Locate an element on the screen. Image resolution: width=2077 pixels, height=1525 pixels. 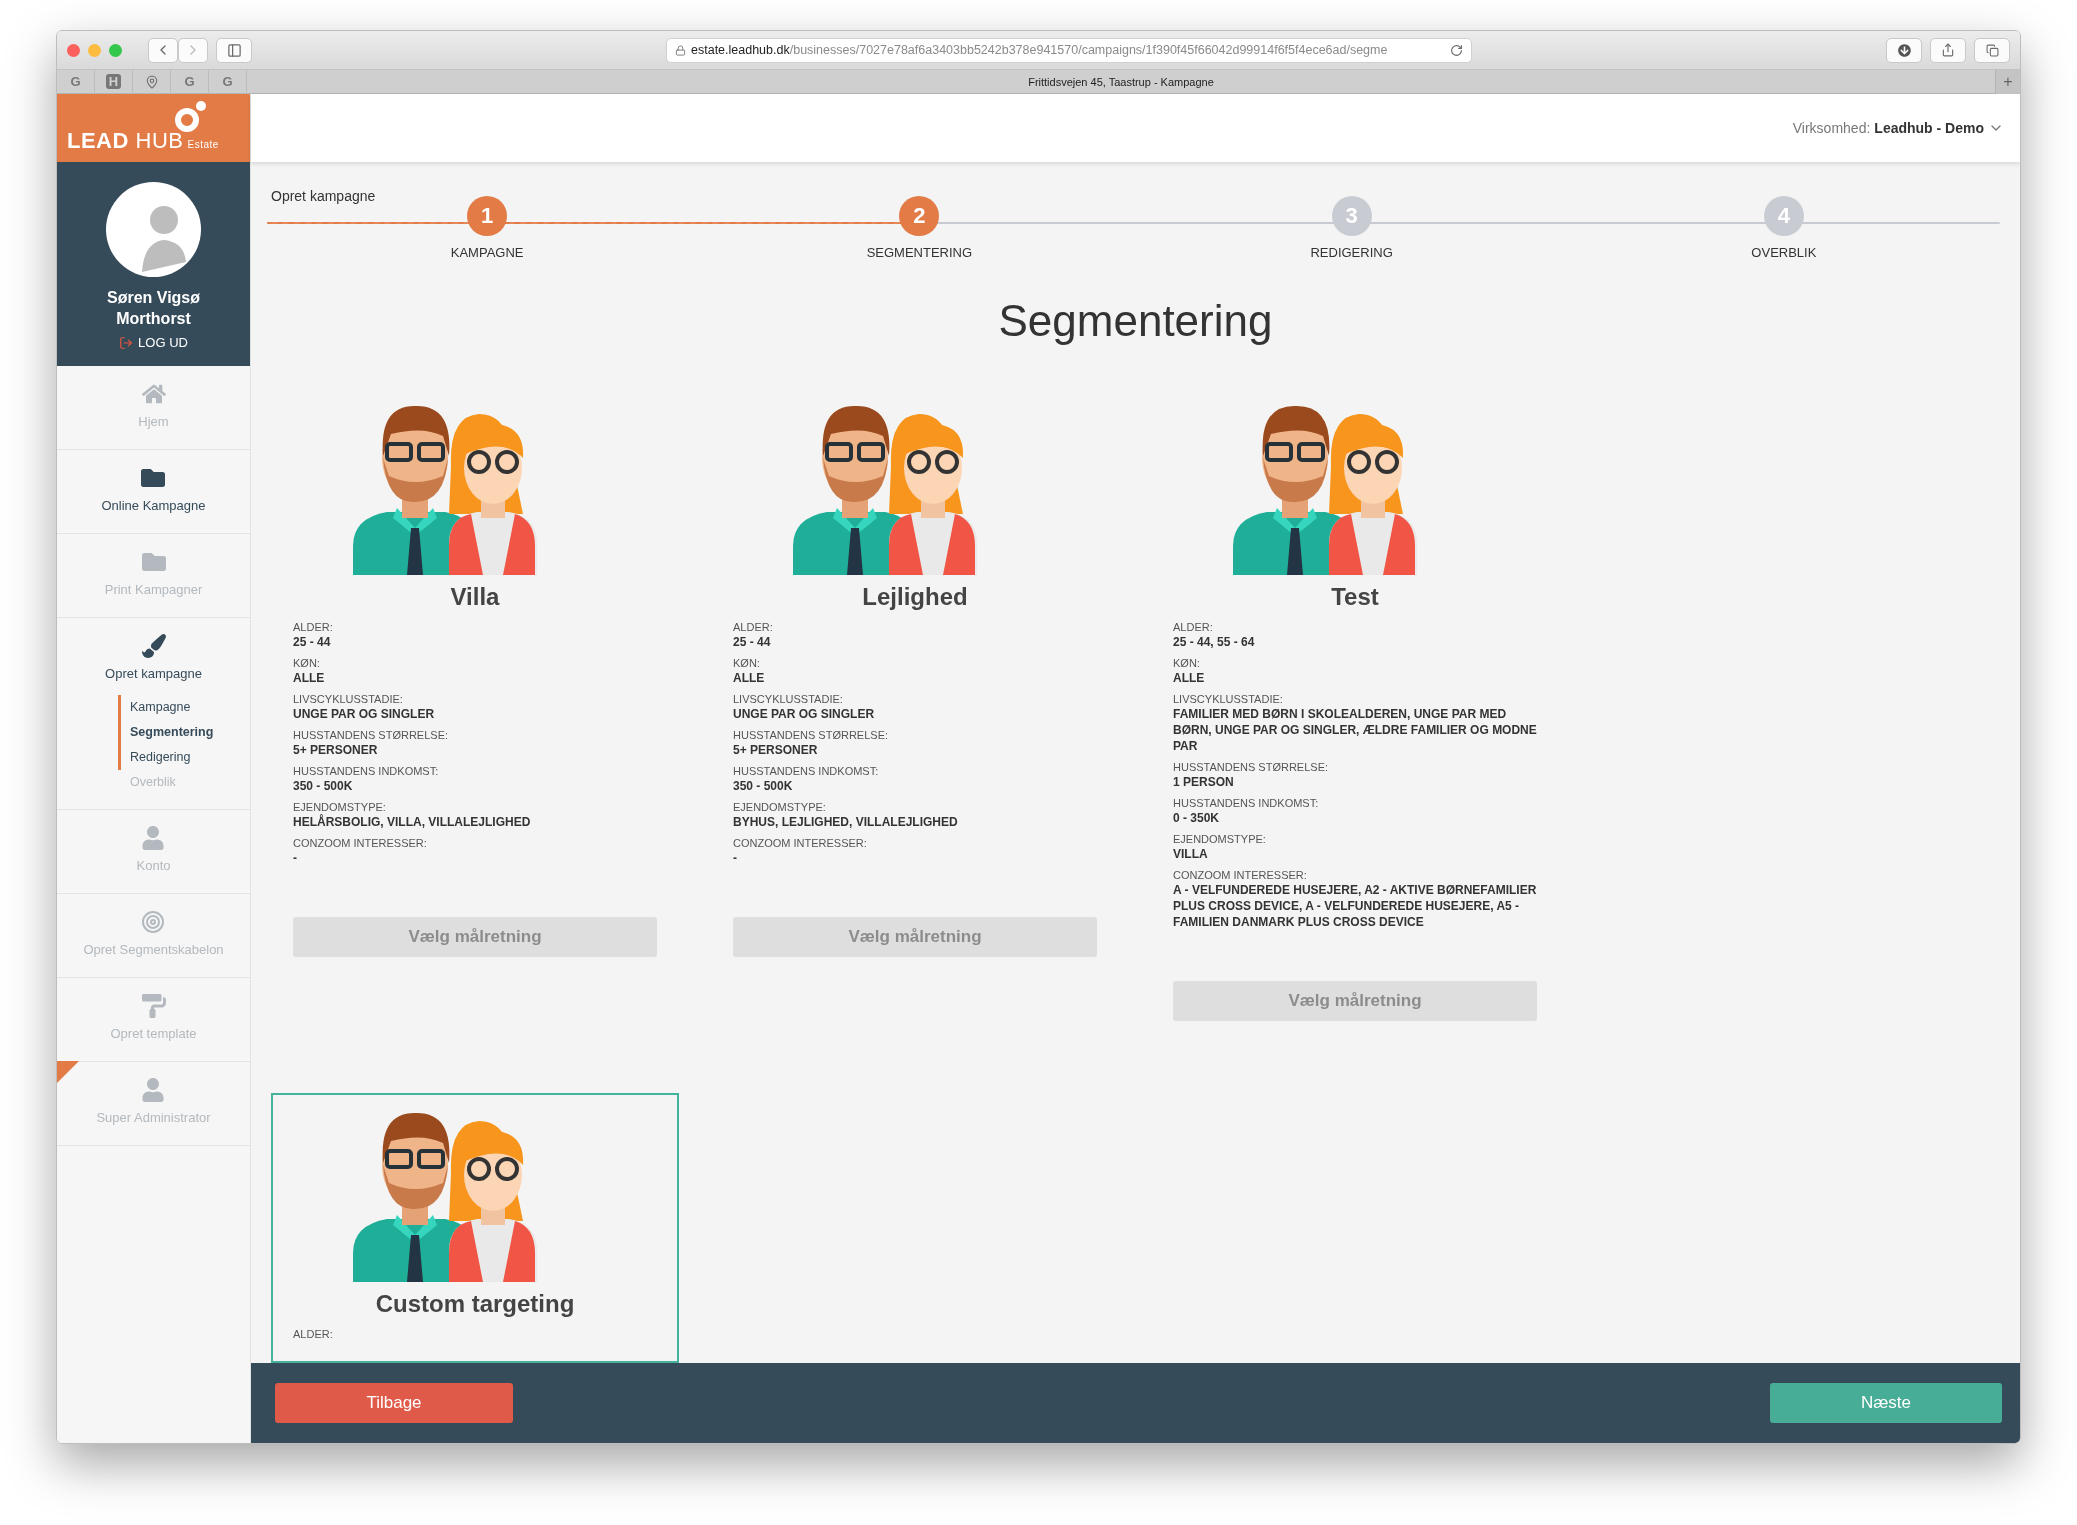
sub-menu-item: Overblik is located at coordinates (166, 782).